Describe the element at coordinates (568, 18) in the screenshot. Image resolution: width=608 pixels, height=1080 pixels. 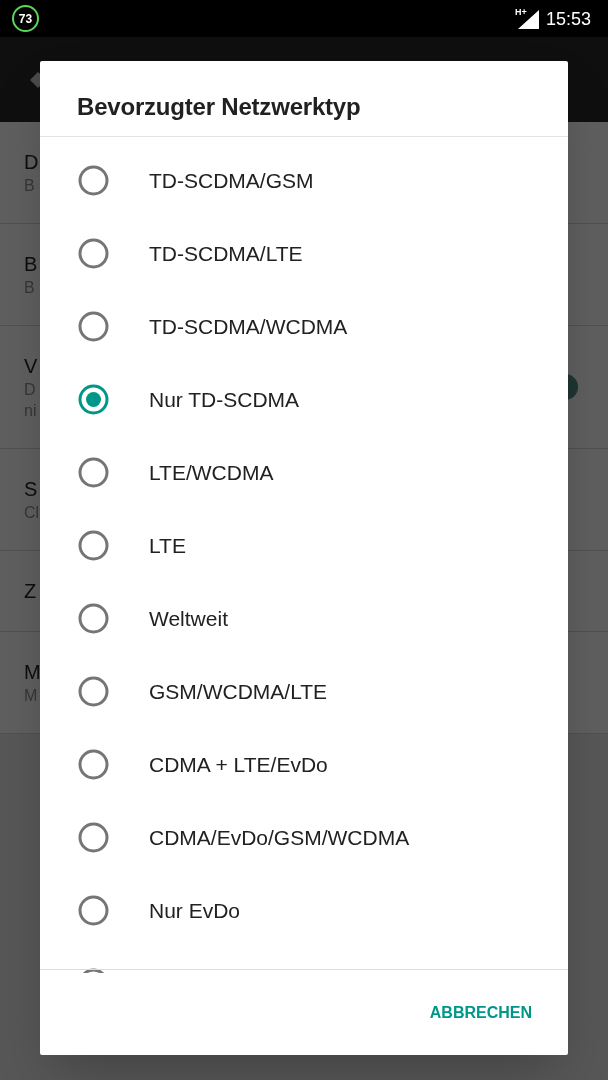
I see `clock-time: 15:53` at that location.